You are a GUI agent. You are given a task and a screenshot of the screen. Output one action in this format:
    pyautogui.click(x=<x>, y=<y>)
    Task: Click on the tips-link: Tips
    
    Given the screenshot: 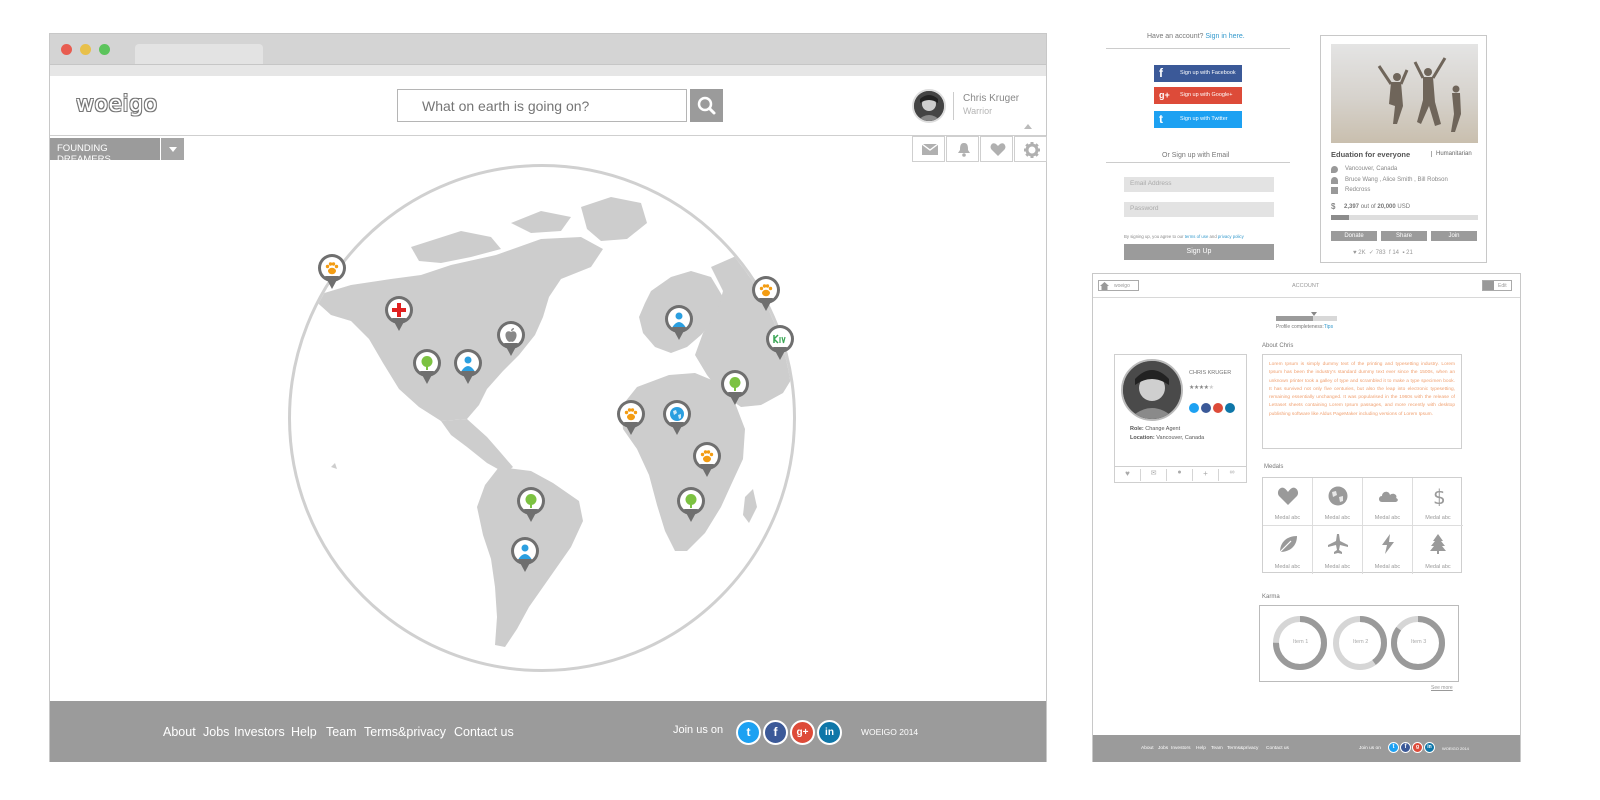 What is the action you would take?
    pyautogui.click(x=1328, y=327)
    